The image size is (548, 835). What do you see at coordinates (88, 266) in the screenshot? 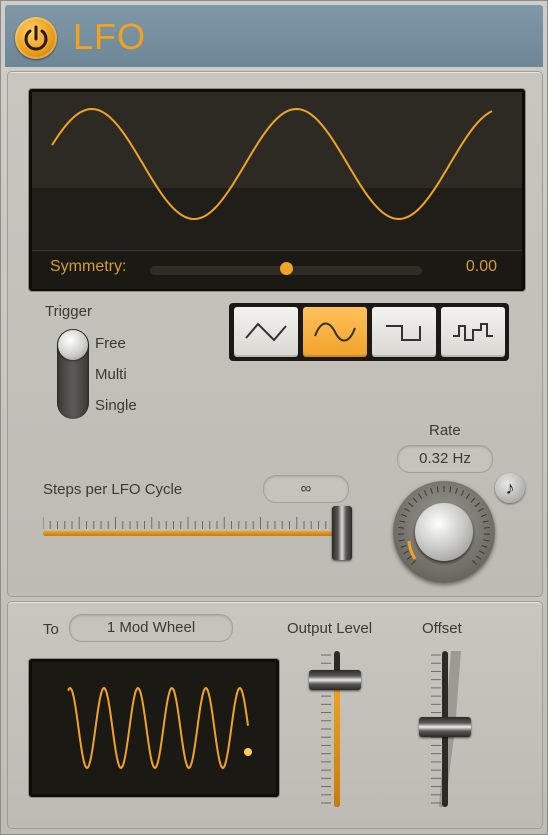
I see `symmetry-label: Symmetry:` at bounding box center [88, 266].